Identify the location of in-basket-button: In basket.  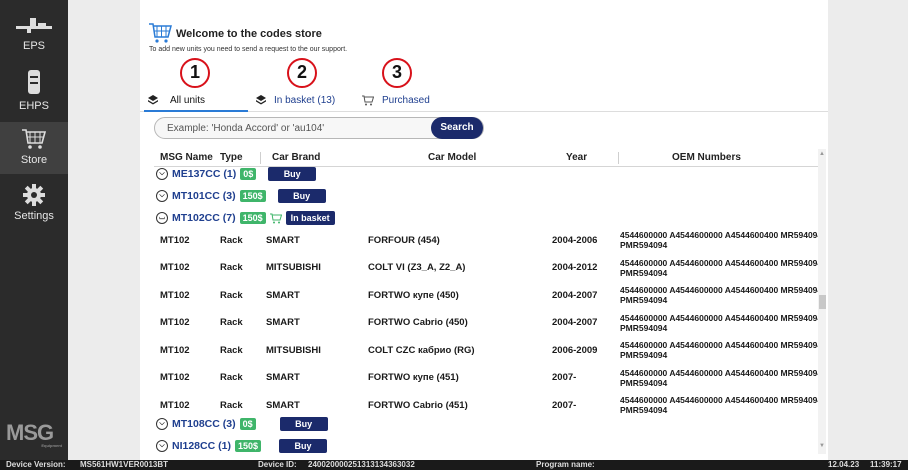
(310, 218).